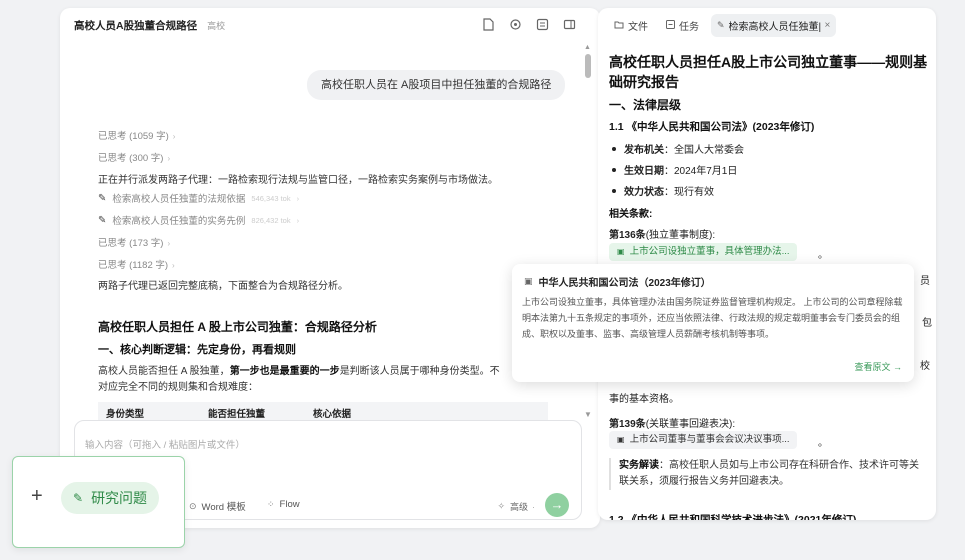 This screenshot has height=560, width=965. I want to click on settings-icon, so click(515, 24).